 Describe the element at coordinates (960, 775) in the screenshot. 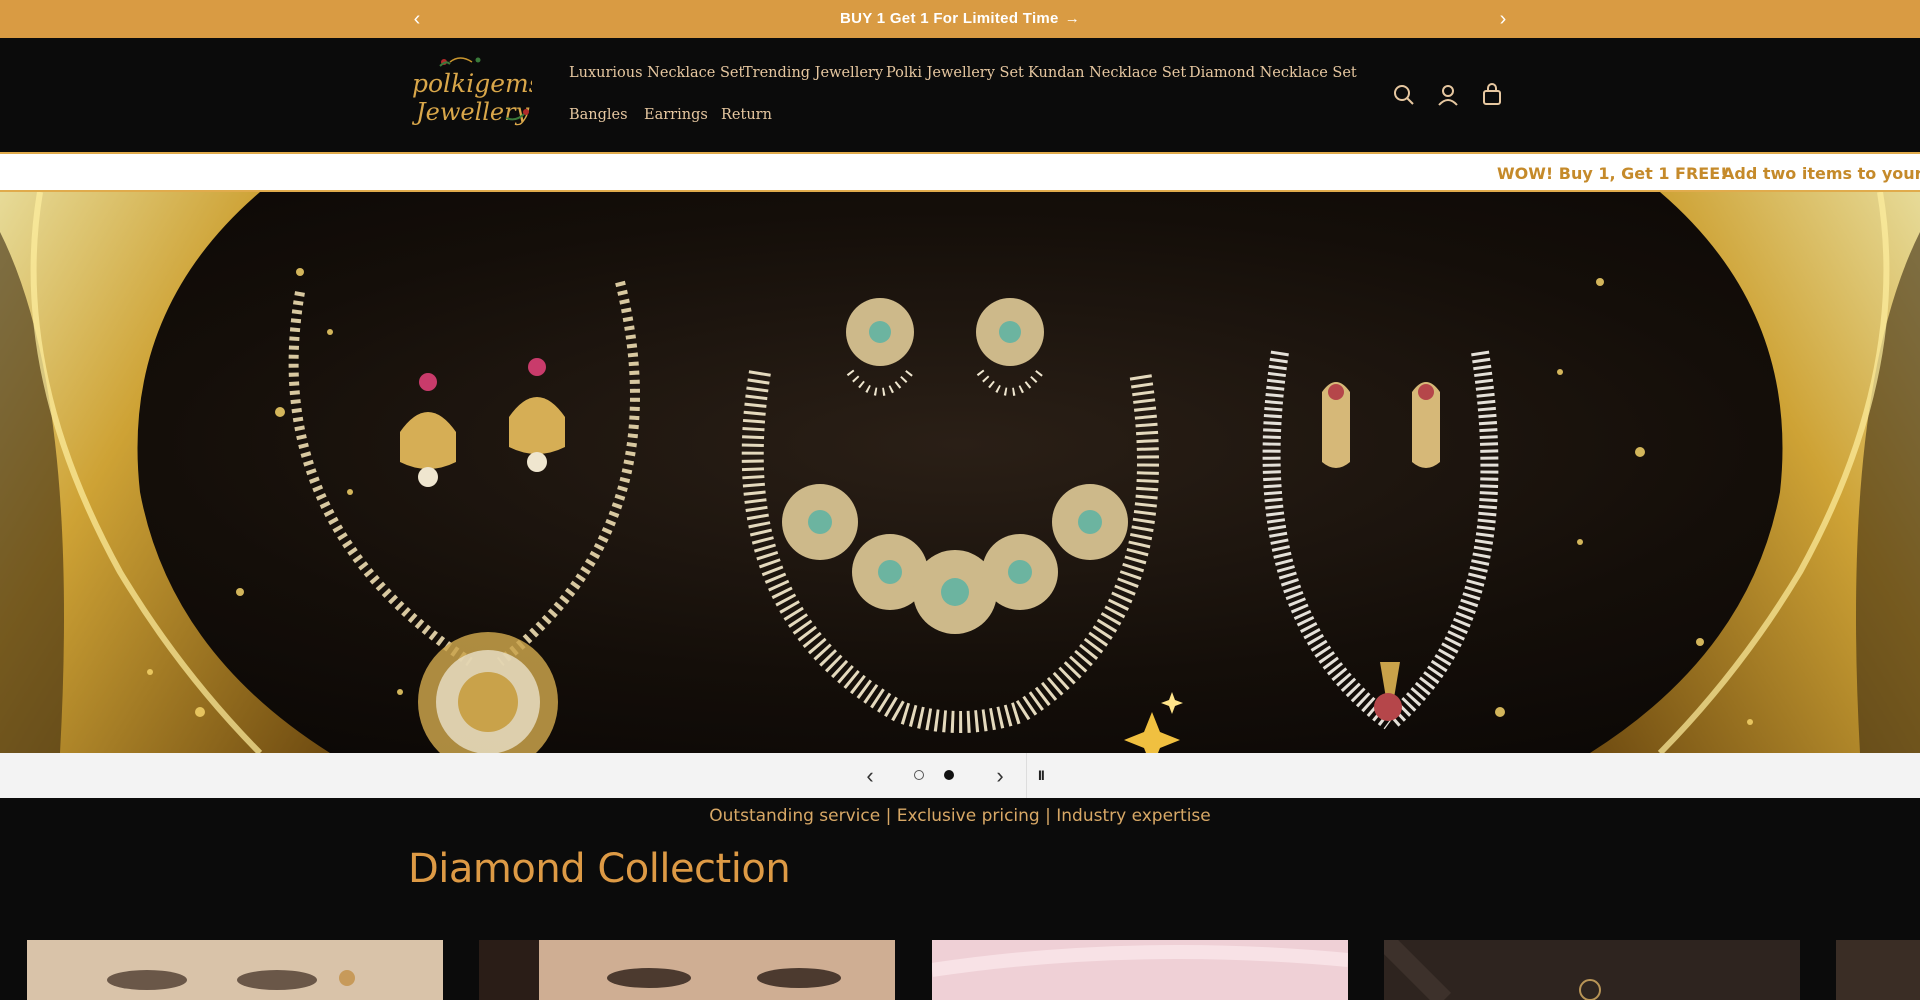

I see `slider-controls: ‹ › II` at that location.